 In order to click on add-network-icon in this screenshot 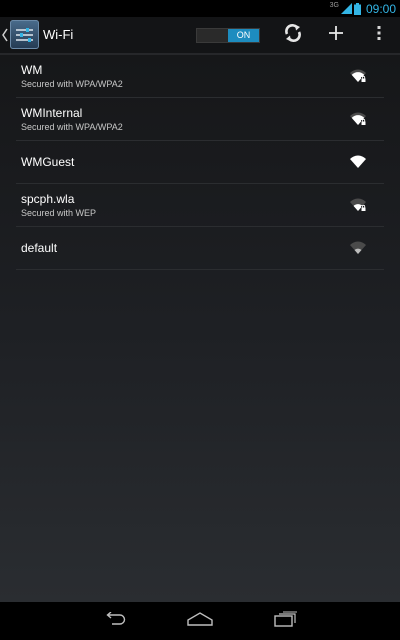, I will do `click(336, 35)`.